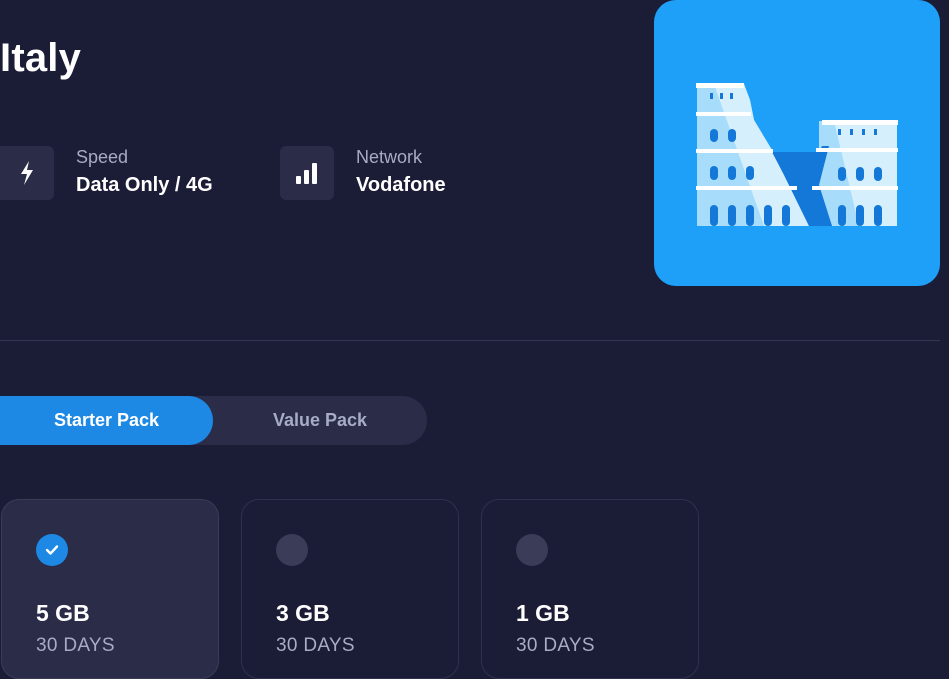 The height and width of the screenshot is (679, 949). Describe the element at coordinates (63, 613) in the screenshot. I see `plan-size: 5 GB` at that location.